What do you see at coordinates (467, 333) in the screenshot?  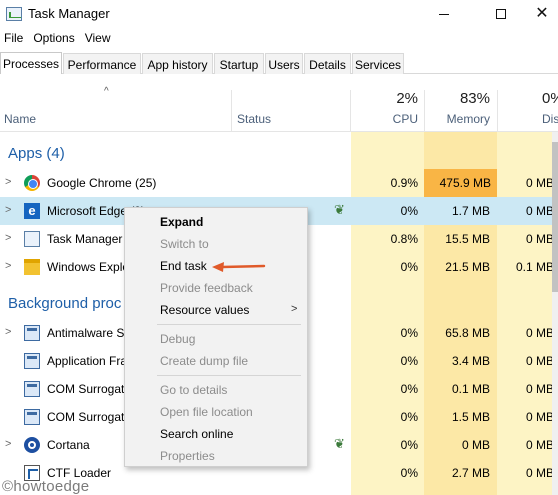 I see `memory-value: 65.8 MB` at bounding box center [467, 333].